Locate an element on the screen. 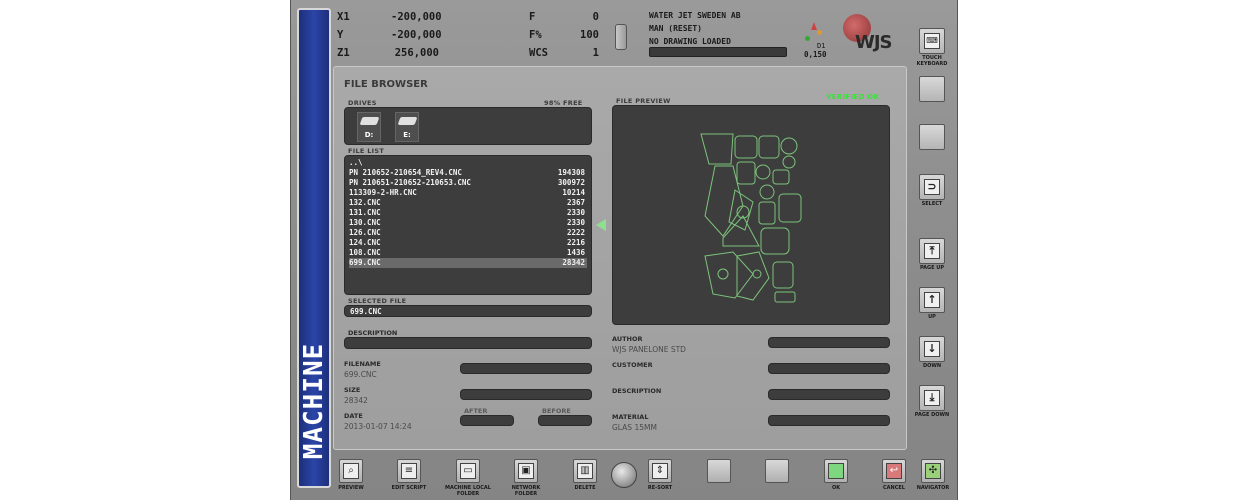 The image size is (1248, 500). nozzle-icon is located at coordinates (621, 37).